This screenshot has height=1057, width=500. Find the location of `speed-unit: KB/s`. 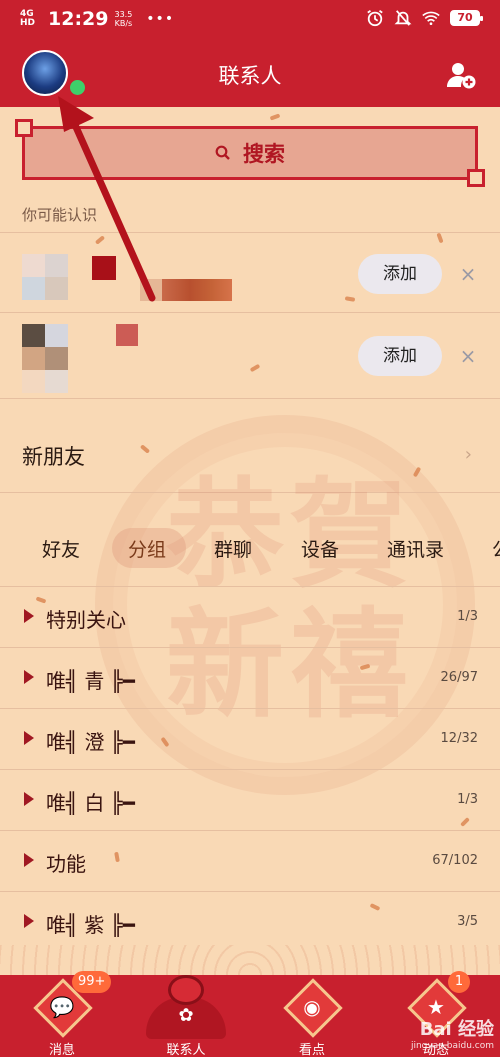

speed-unit: KB/s is located at coordinates (123, 23).